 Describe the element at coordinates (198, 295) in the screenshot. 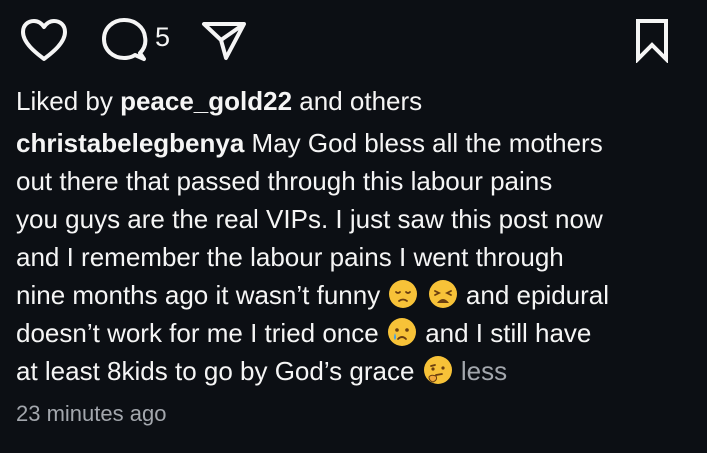

I see `caption-text: nine months ago it wasn’t funny` at that location.